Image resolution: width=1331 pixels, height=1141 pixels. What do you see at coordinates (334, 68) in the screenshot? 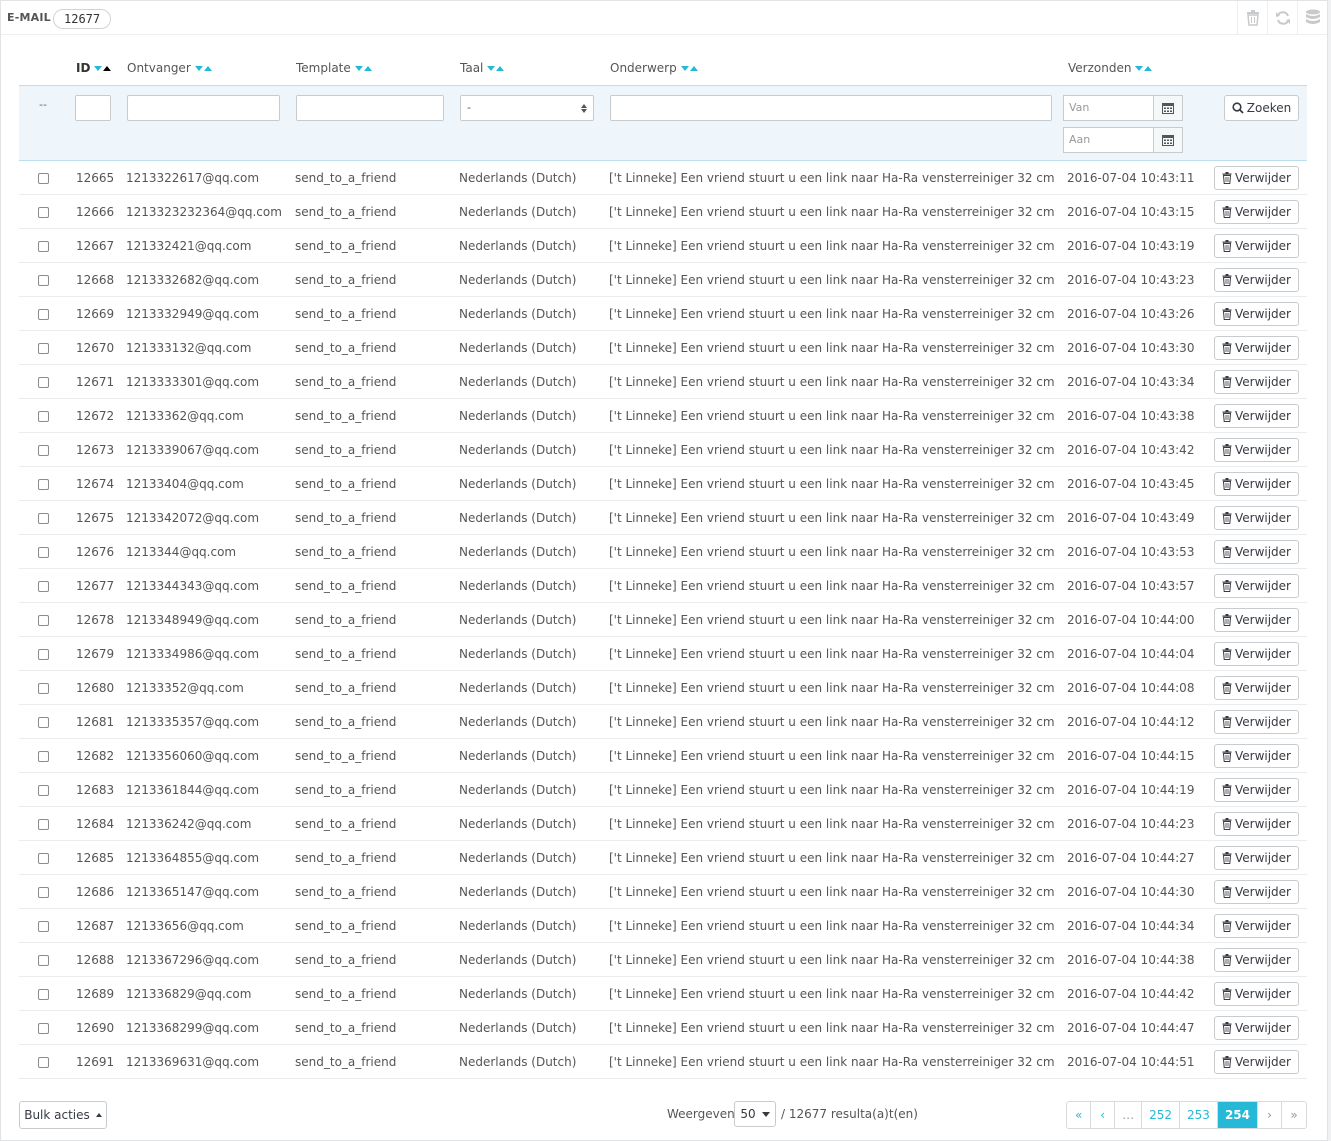
I see `column-header-template: Template` at bounding box center [334, 68].